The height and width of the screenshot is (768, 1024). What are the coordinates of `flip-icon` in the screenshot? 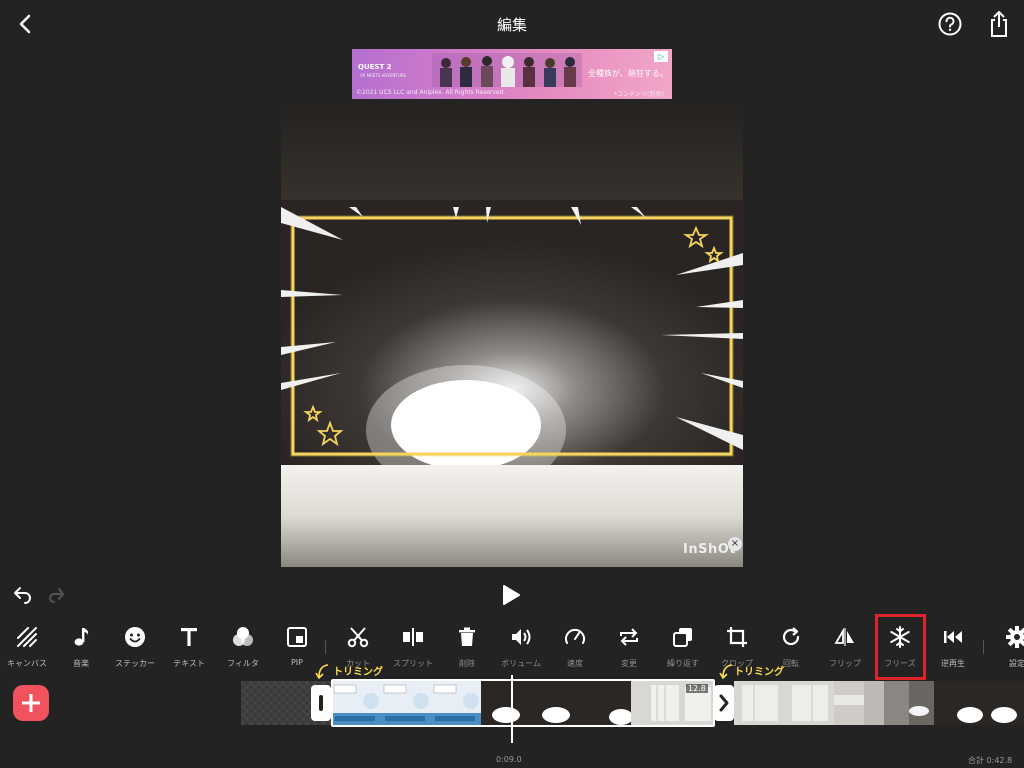 It's located at (844, 636).